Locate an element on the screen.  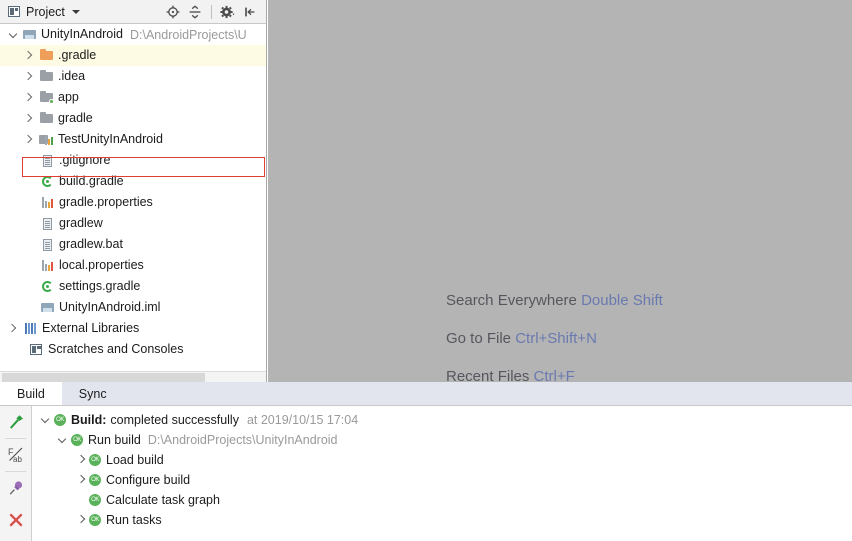
tree-row-local-properties: local.properties is located at coordinates (133, 265).